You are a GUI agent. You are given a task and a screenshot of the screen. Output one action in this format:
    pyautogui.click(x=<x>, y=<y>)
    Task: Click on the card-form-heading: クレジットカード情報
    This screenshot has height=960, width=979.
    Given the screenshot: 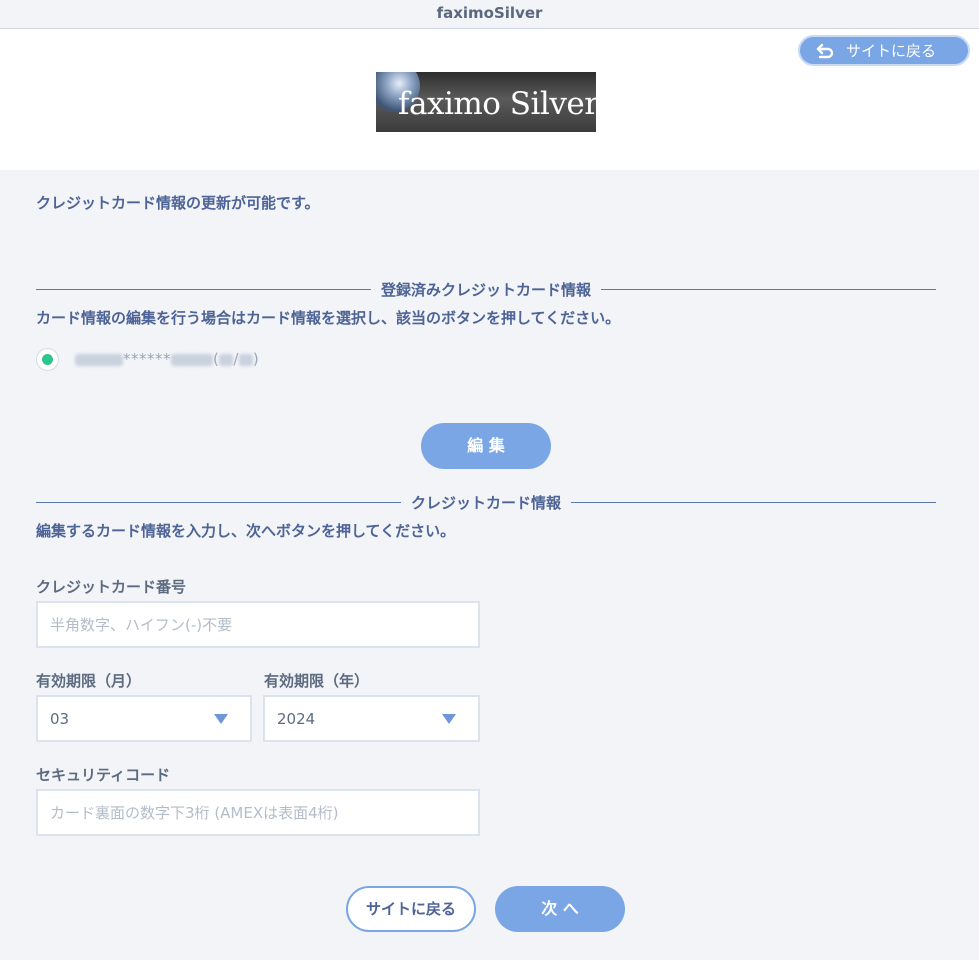 What is the action you would take?
    pyautogui.click(x=486, y=502)
    